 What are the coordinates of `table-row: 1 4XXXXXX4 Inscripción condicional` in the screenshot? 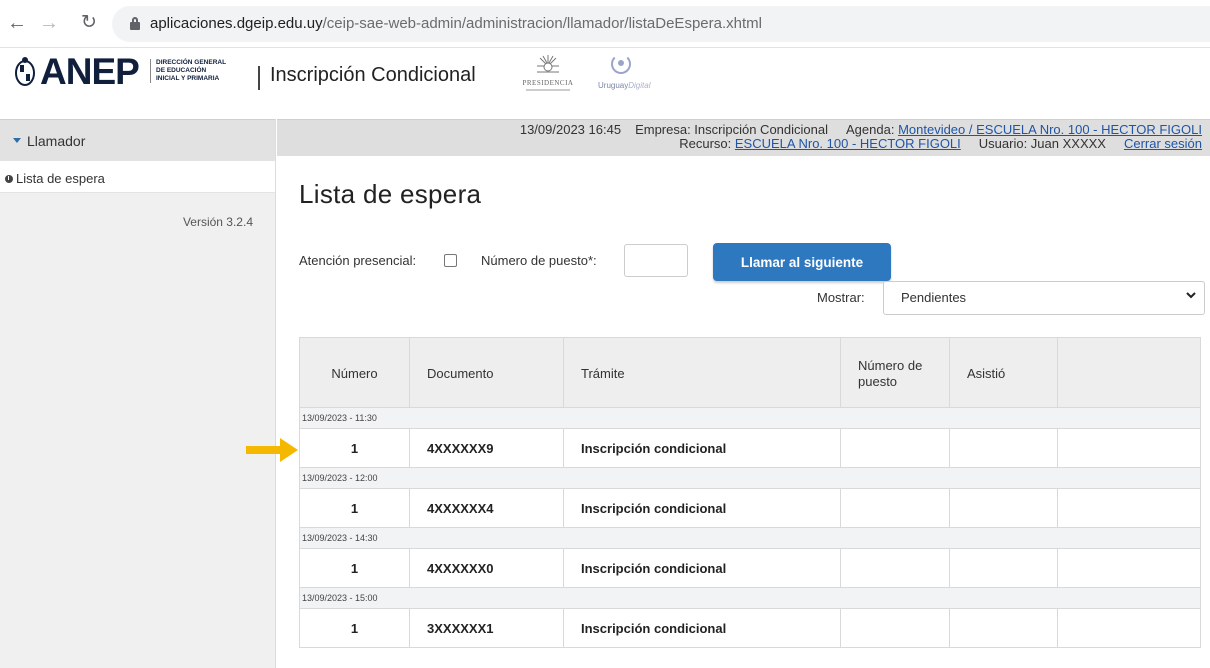 It's located at (750, 508).